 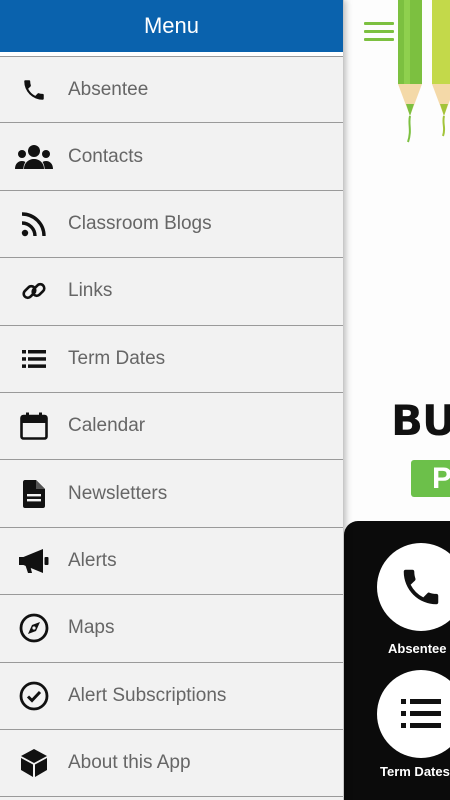 I want to click on menu-item-label: Contacts, so click(x=105, y=156).